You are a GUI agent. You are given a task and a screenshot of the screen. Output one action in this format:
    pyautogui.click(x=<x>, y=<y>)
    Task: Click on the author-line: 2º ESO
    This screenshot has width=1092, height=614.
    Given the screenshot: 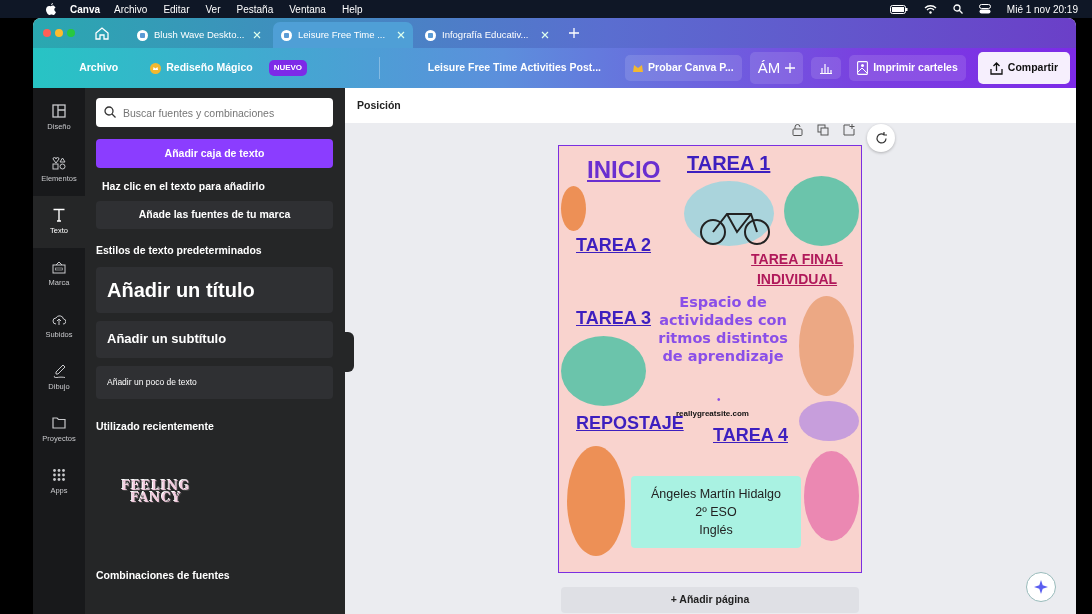 What is the action you would take?
    pyautogui.click(x=716, y=512)
    